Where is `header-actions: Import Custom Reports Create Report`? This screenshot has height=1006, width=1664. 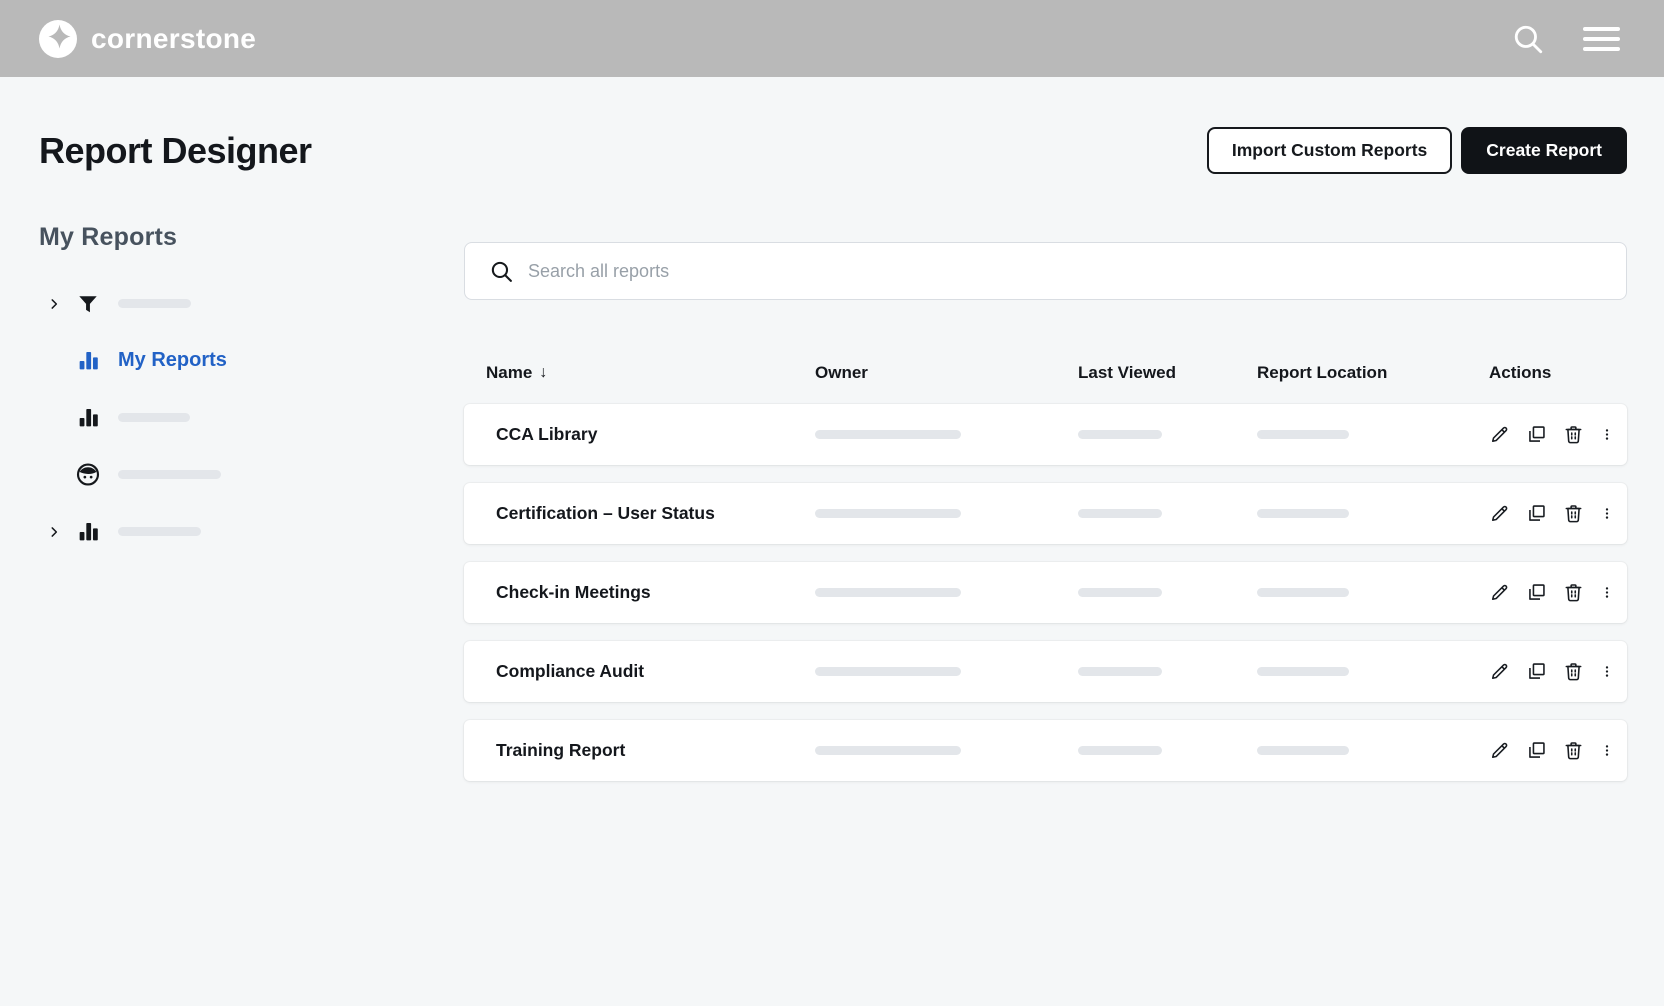 header-actions: Import Custom Reports Create Report is located at coordinates (1416, 150).